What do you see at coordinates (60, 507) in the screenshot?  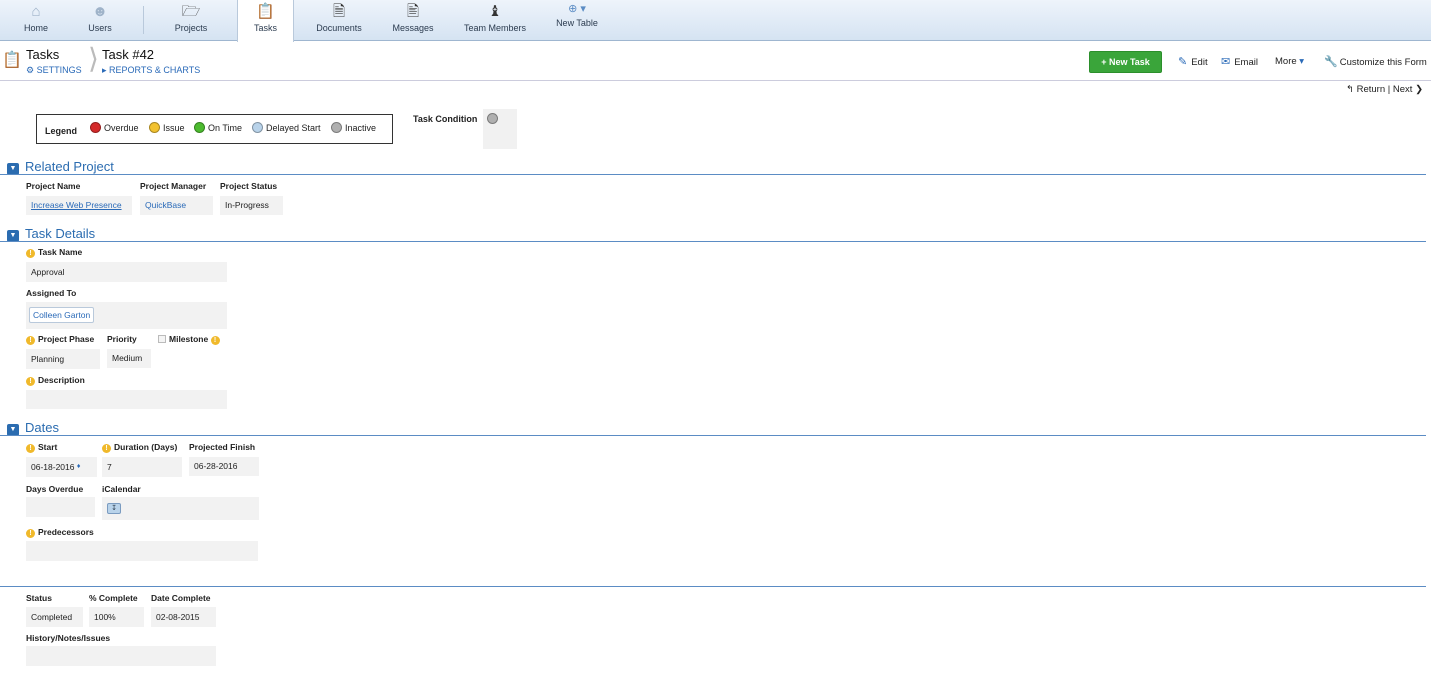 I see `days-overdue-value` at bounding box center [60, 507].